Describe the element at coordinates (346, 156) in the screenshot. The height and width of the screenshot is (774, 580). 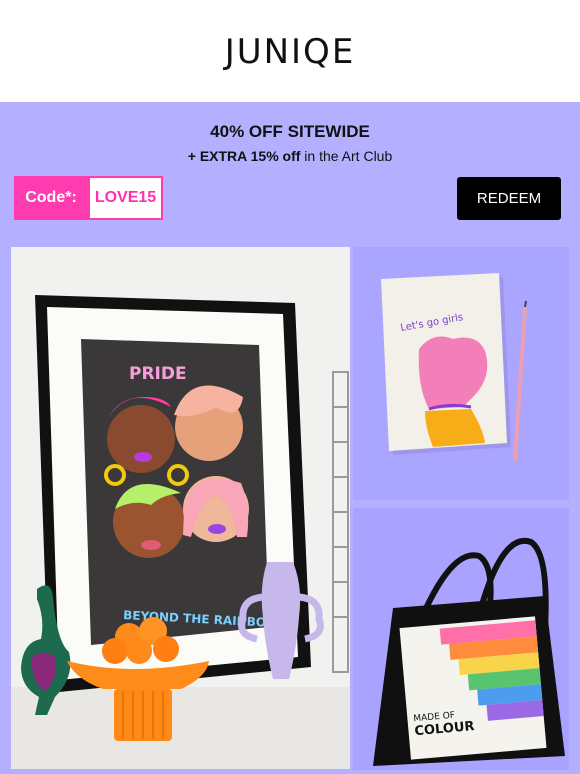
I see `promo-extra-rest: in the Art Club` at that location.